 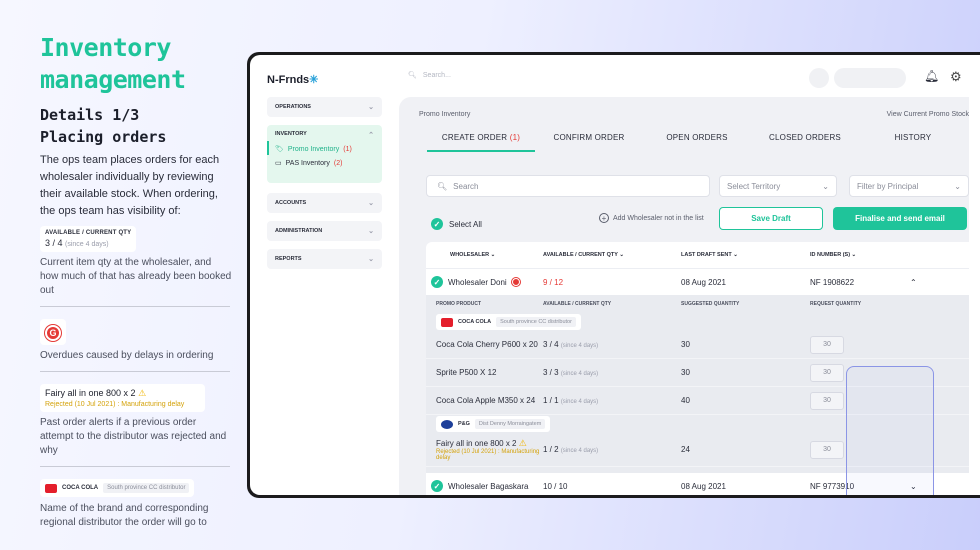 I want to click on overdue-icon, so click(x=515, y=282).